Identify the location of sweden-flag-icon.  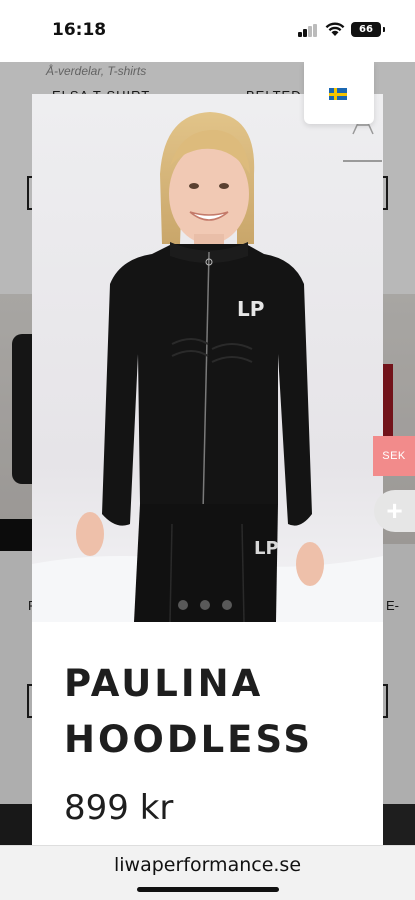
(338, 94).